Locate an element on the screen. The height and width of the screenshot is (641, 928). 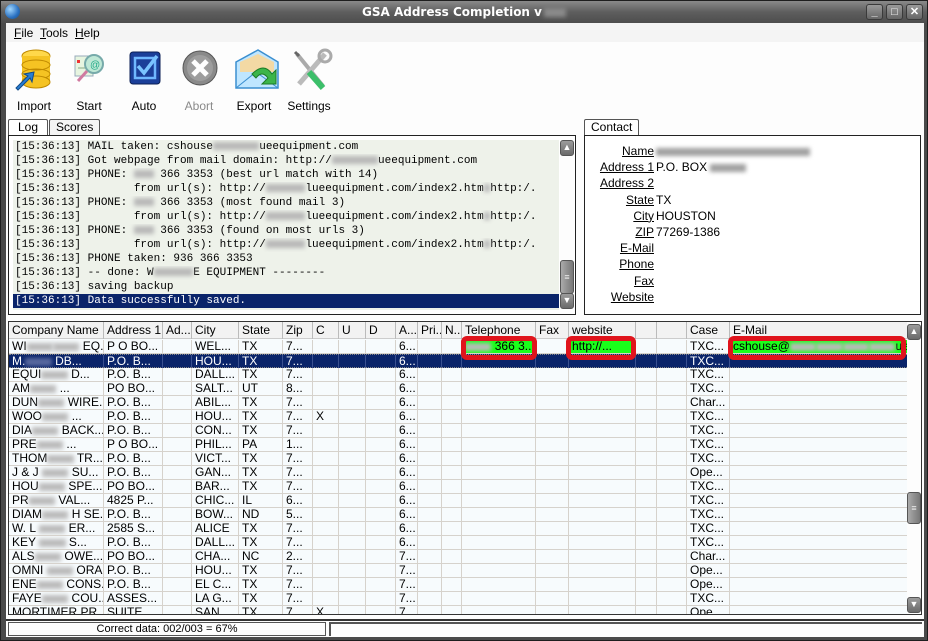
log-line: [15:36:13] saving backup is located at coordinates (286, 287).